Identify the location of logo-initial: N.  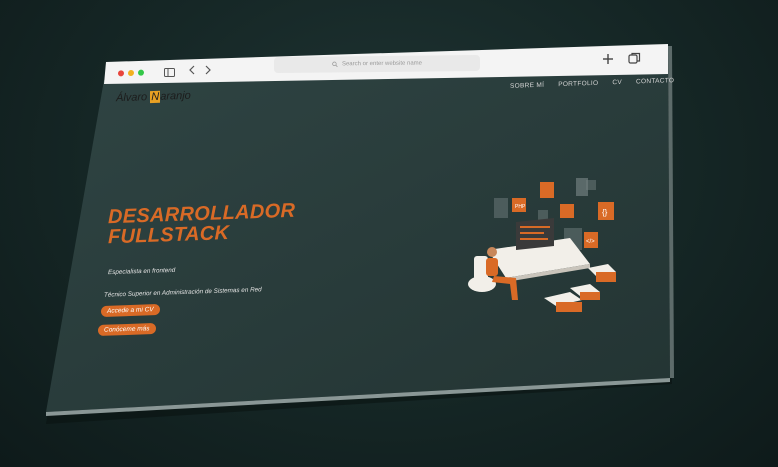
(155, 97).